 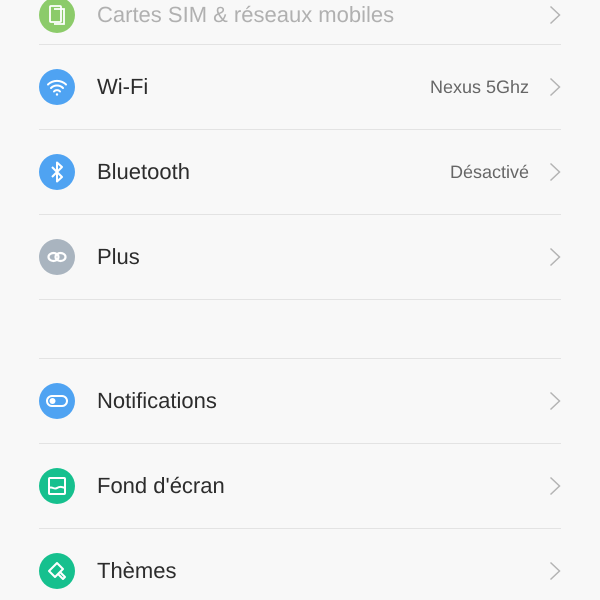 What do you see at coordinates (323, 257) in the screenshot?
I see `setting-label: Plus` at bounding box center [323, 257].